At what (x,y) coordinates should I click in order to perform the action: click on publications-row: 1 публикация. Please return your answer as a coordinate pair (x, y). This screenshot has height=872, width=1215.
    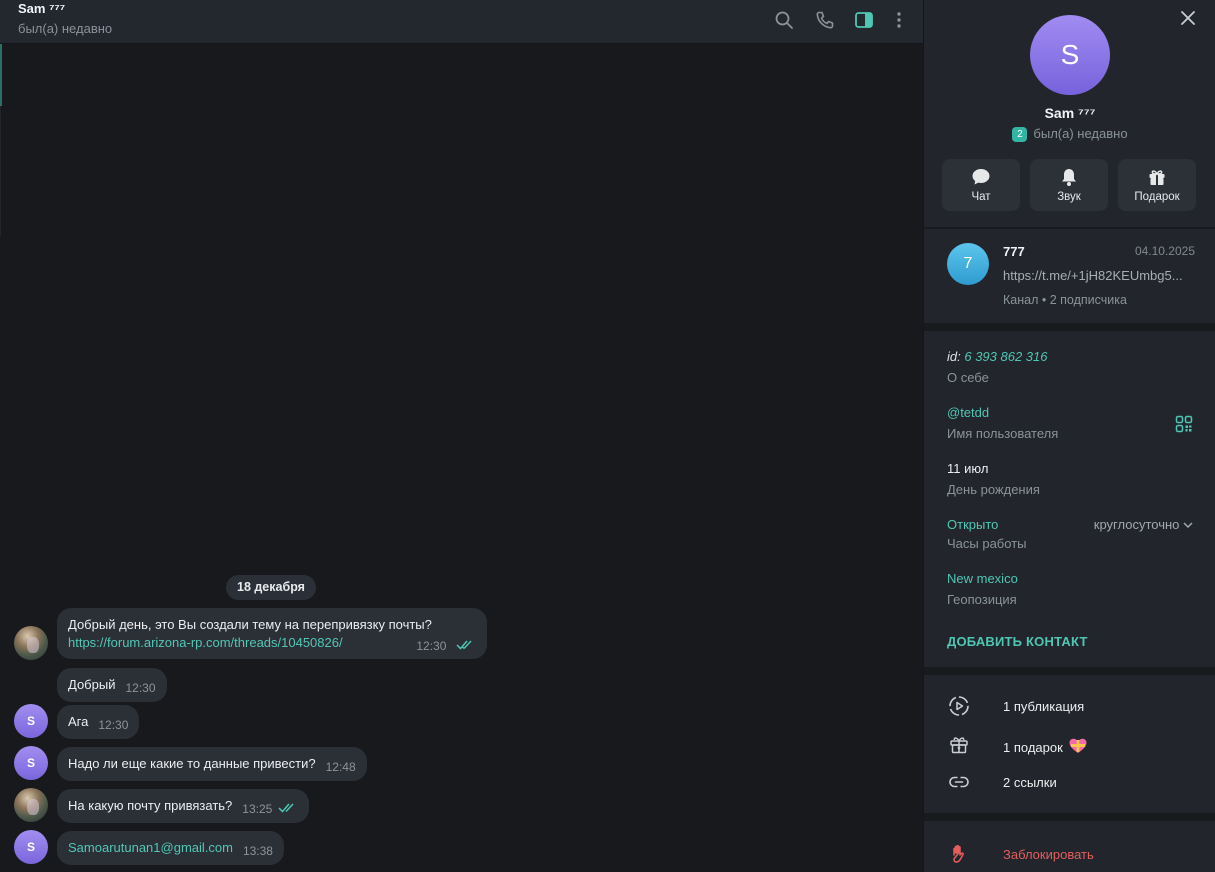
    Looking at the image, I should click on (1043, 706).